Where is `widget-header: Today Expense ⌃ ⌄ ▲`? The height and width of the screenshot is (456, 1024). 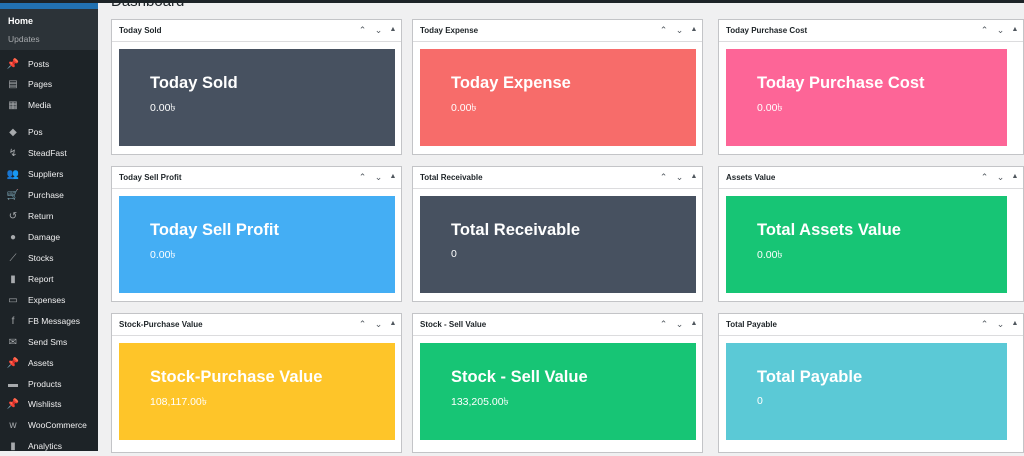
widget-header: Today Expense ⌃ ⌄ ▲ is located at coordinates (557, 31).